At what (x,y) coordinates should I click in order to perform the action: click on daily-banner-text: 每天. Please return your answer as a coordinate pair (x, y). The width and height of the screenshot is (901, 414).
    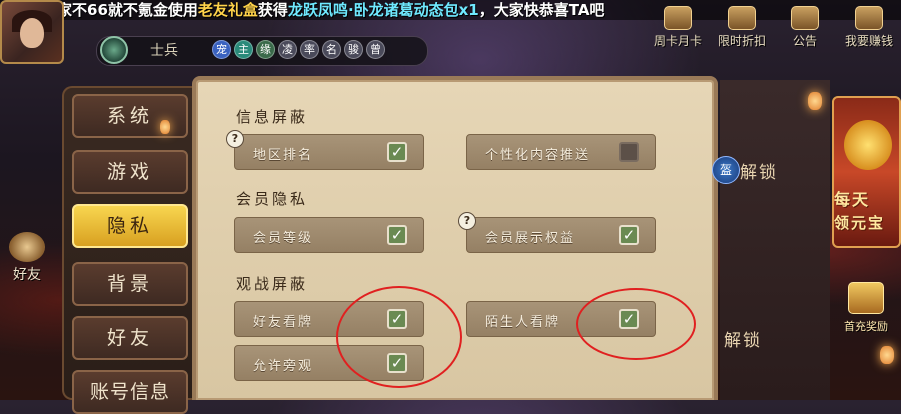
    Looking at the image, I should click on (852, 199).